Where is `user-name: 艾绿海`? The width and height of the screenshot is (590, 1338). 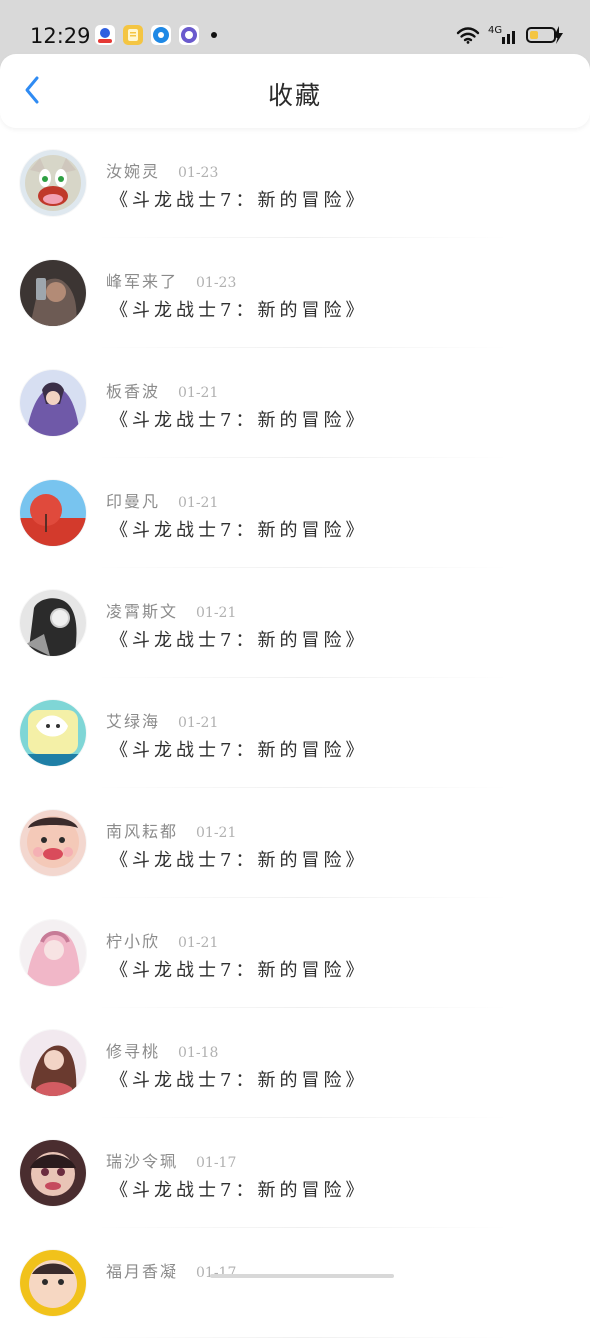 user-name: 艾绿海 is located at coordinates (133, 721).